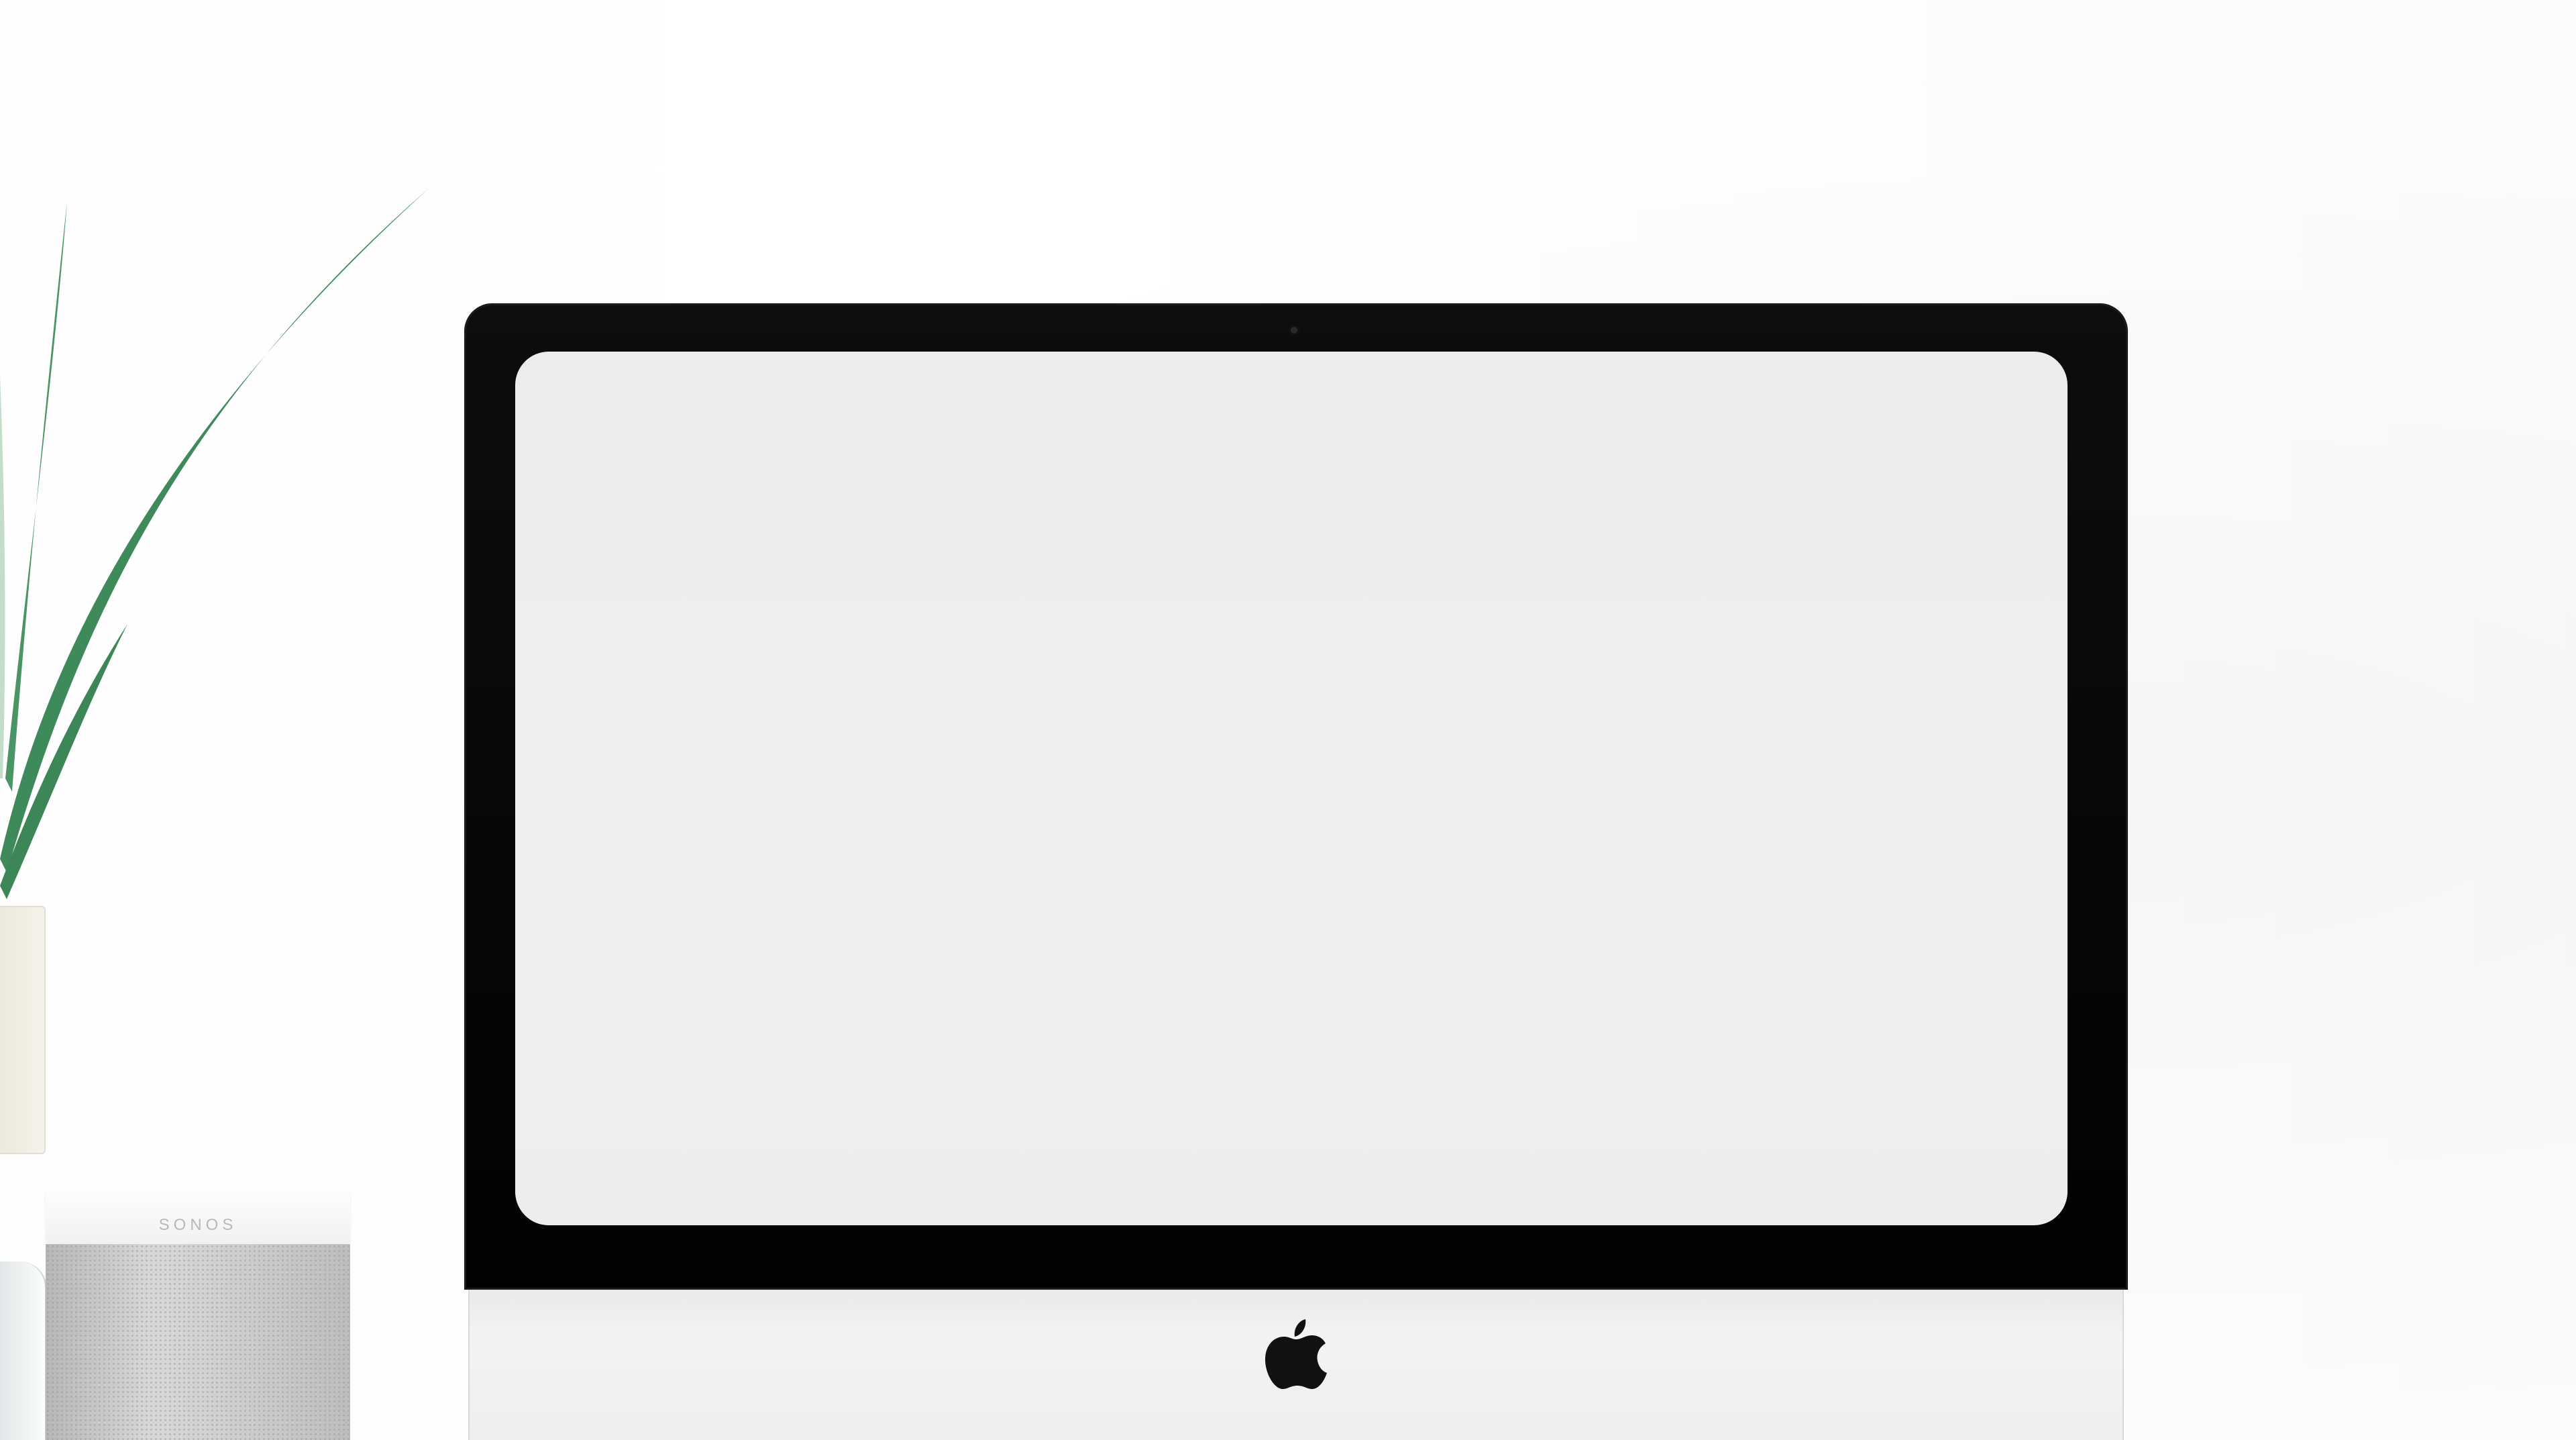 This screenshot has height=1440, width=2576. What do you see at coordinates (198, 1213) in the screenshot?
I see `speaker-top` at bounding box center [198, 1213].